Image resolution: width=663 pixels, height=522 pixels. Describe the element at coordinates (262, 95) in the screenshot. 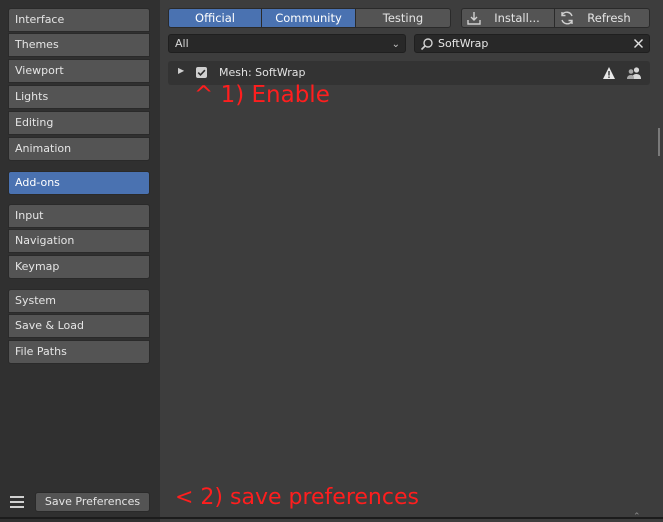

I see `annotation-enable: ^ 1) Enable` at that location.